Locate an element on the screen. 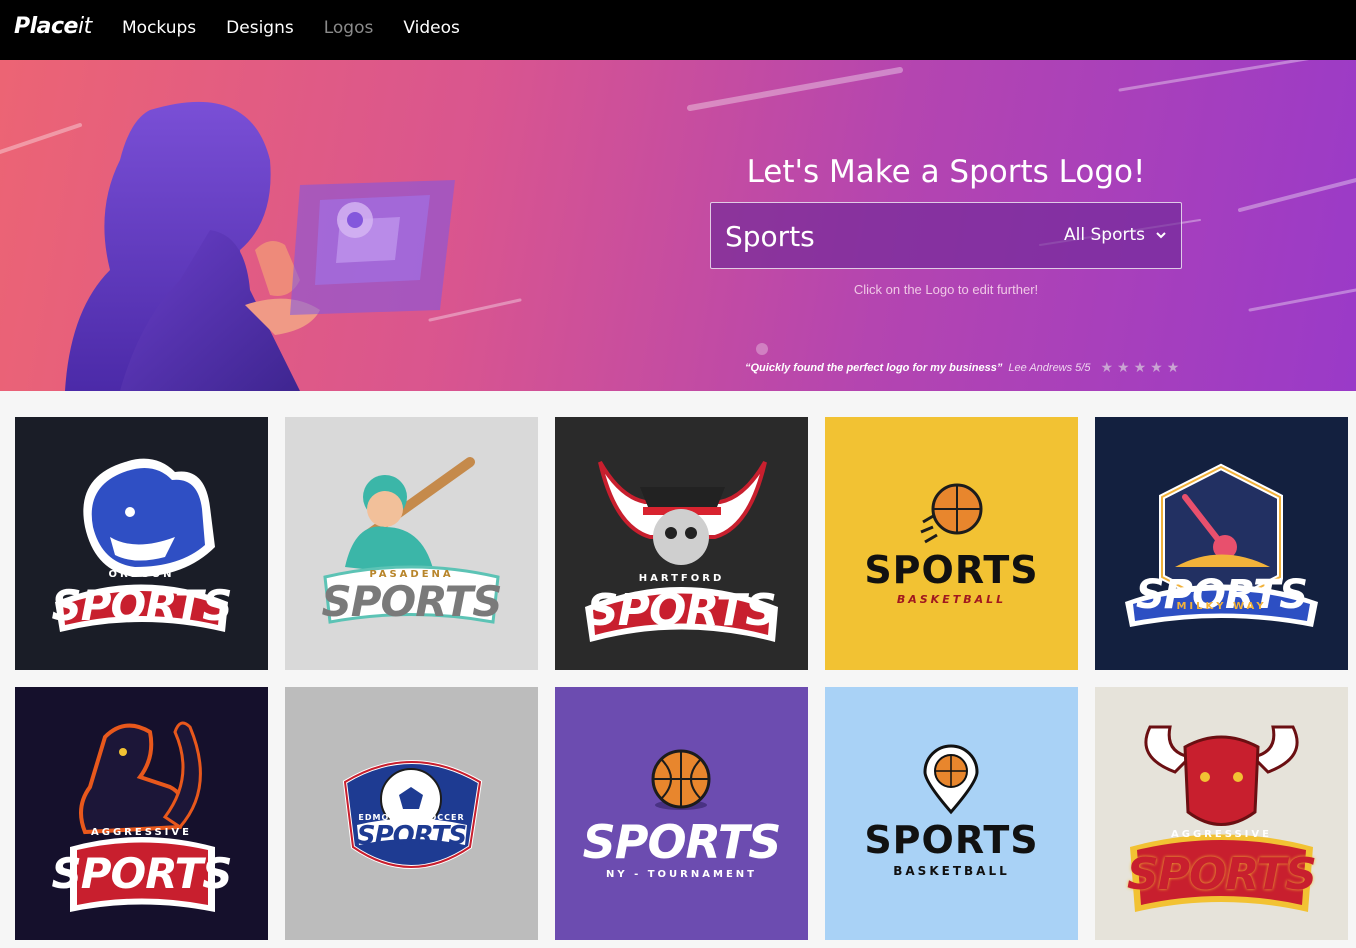 This screenshot has height=948, width=1356. logo-tile-aggressive-panther-sports: AGGRESSIVE SPORTS is located at coordinates (141, 813).